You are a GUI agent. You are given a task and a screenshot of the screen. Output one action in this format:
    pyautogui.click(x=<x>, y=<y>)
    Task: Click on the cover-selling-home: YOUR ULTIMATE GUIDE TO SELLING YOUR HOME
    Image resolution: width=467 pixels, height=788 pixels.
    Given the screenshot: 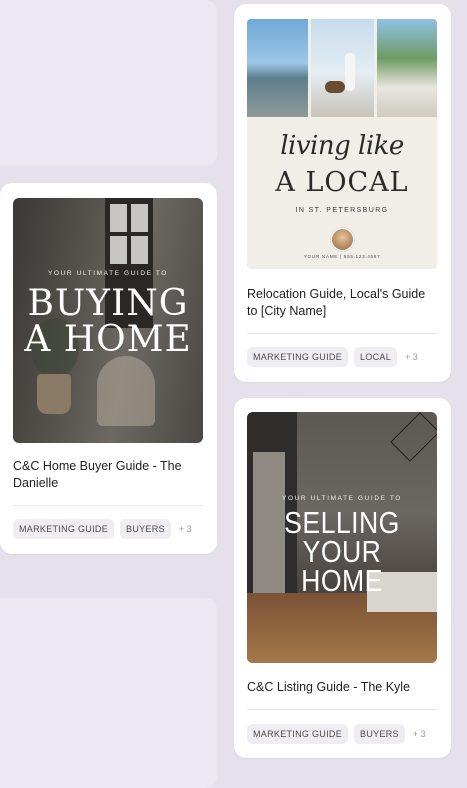 What is the action you would take?
    pyautogui.click(x=342, y=537)
    